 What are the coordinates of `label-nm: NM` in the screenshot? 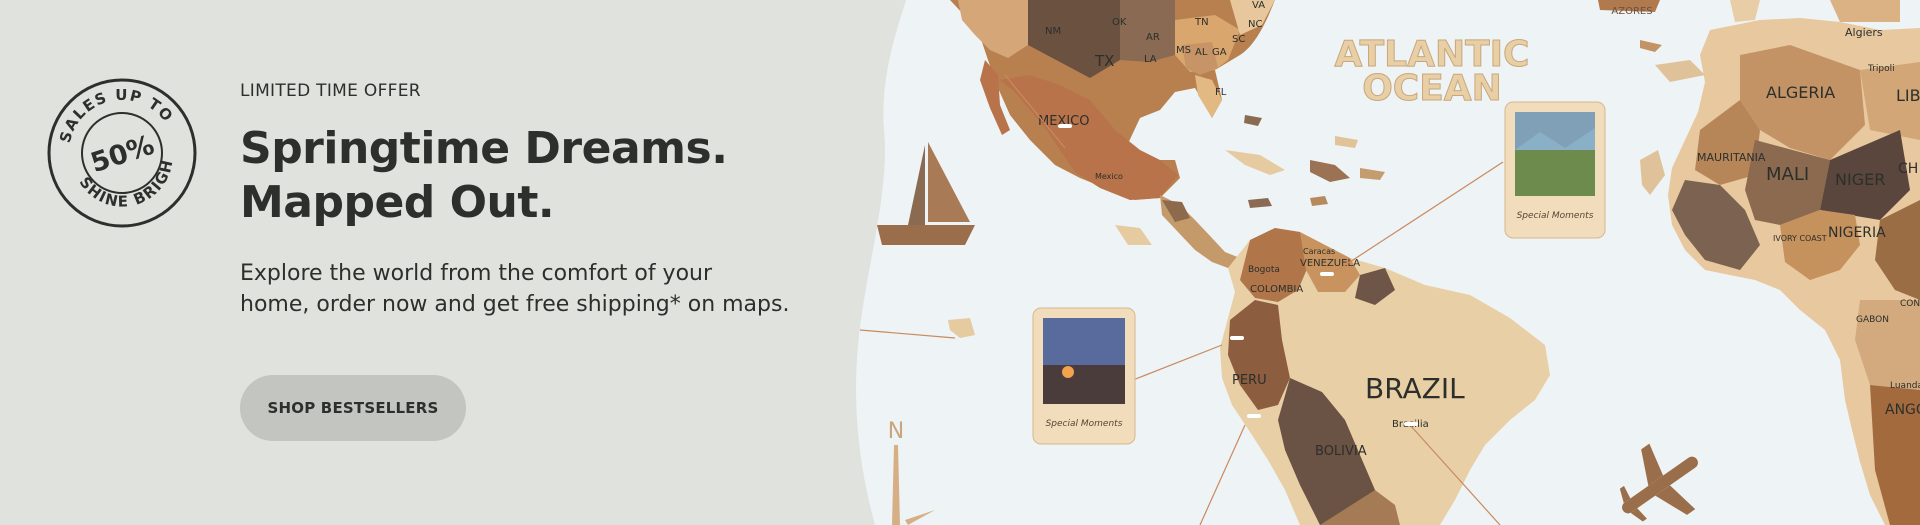 It's located at (1053, 31).